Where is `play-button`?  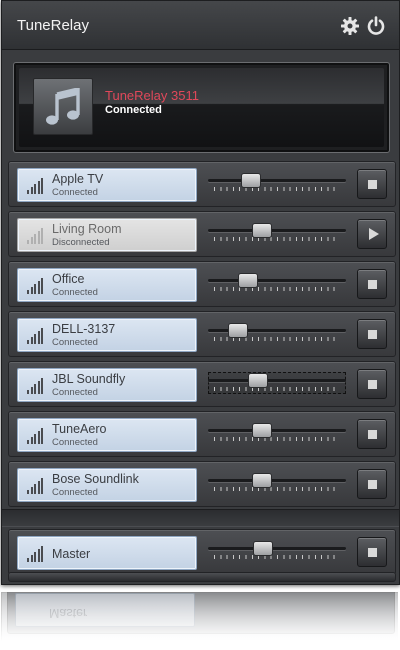
play-button is located at coordinates (372, 234).